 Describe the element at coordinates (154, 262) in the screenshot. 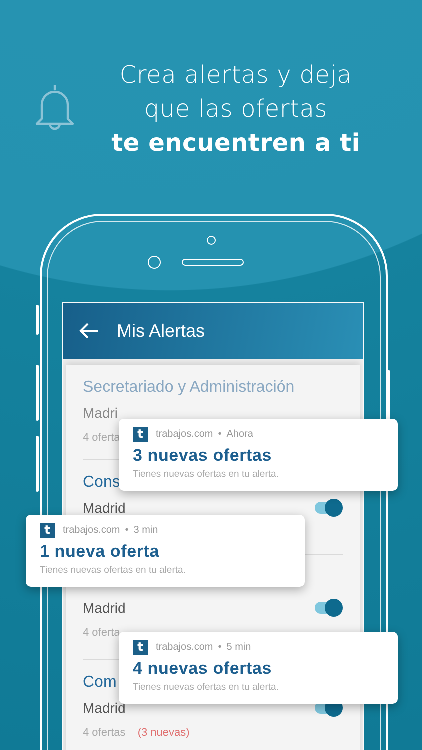

I see `sensor-icon` at that location.